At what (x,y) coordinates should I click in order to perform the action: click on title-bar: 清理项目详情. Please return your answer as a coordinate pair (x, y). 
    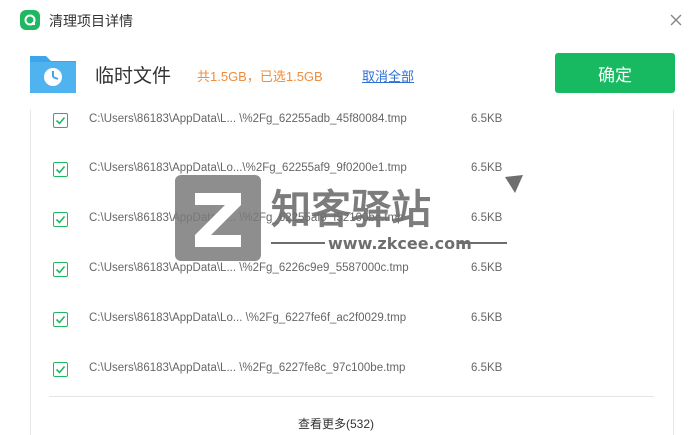
    Looking at the image, I should click on (349, 20).